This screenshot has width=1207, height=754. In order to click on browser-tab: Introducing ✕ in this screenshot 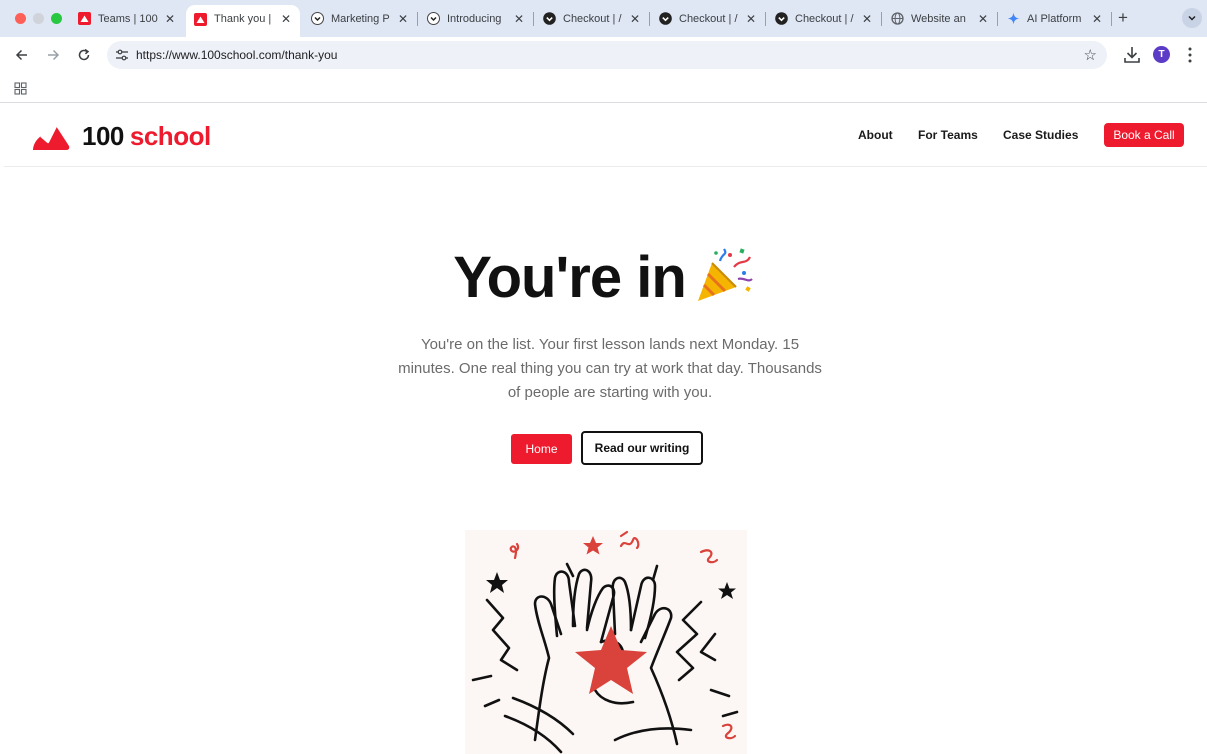, I will do `click(476, 18)`.